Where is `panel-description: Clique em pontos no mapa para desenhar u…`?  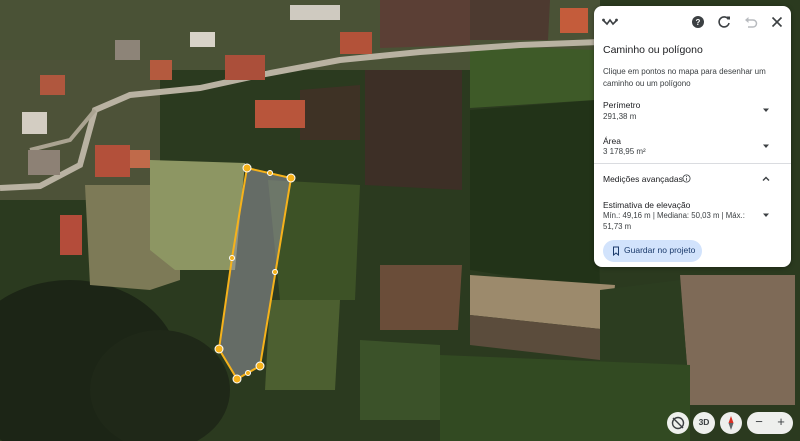
panel-description: Clique em pontos no mapa para desenhar u… is located at coordinates (684, 77).